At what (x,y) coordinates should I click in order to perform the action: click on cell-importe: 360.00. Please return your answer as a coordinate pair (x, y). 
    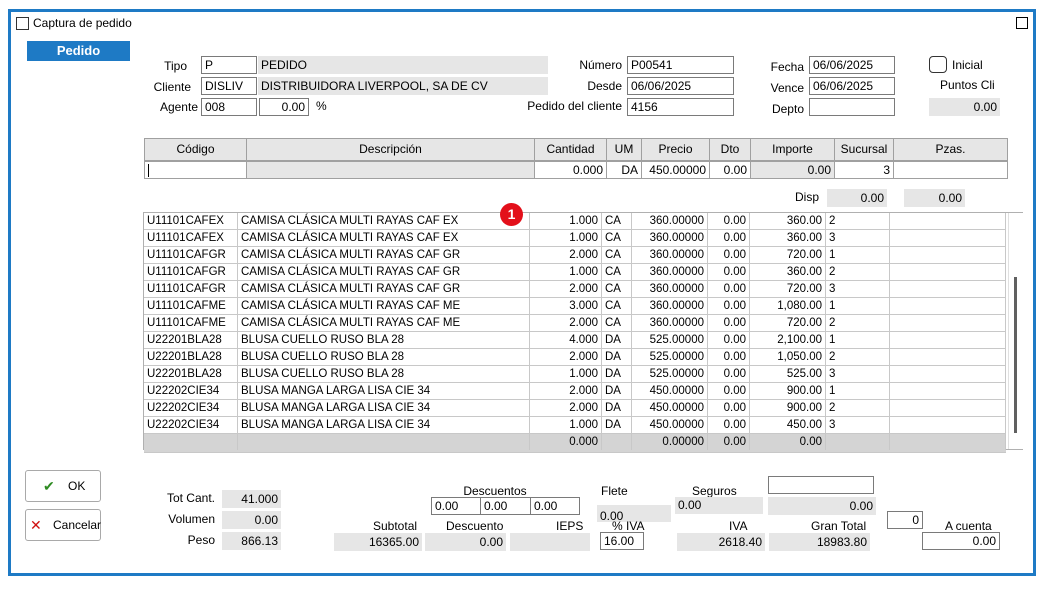
    Looking at the image, I should click on (788, 272).